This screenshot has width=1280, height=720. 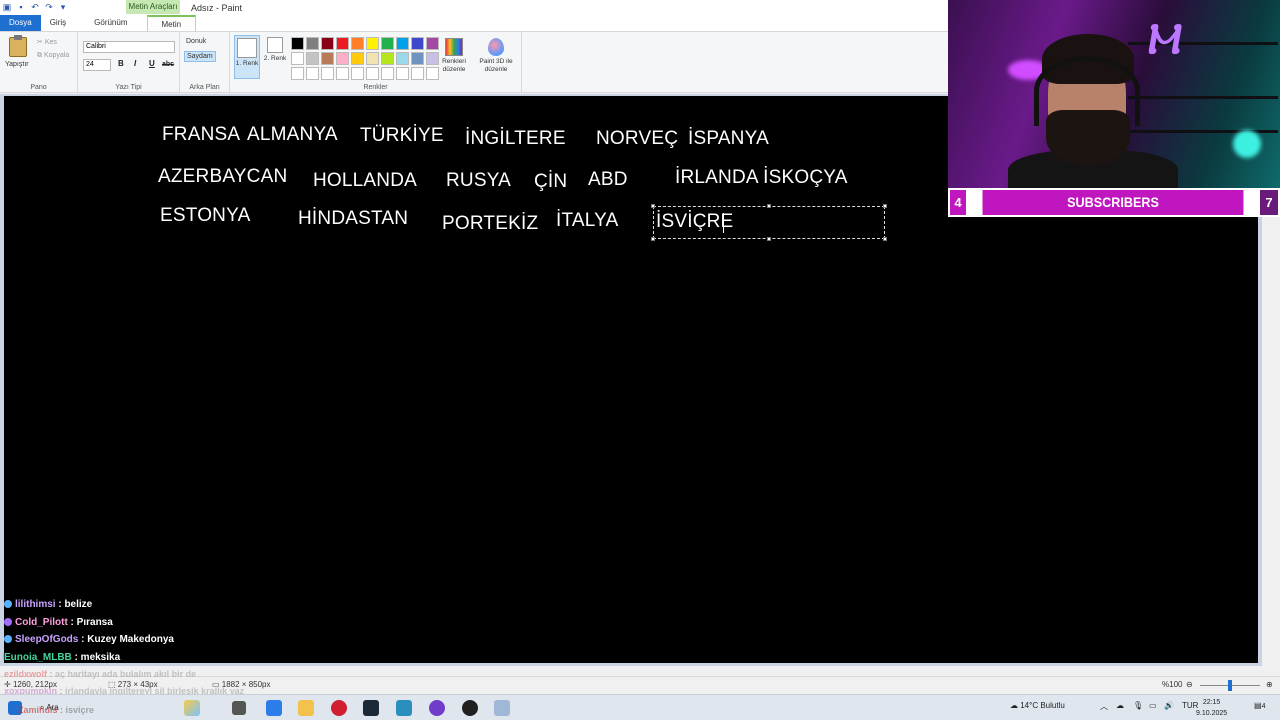 I want to click on zoom-slider-thumb, so click(x=1230, y=685).